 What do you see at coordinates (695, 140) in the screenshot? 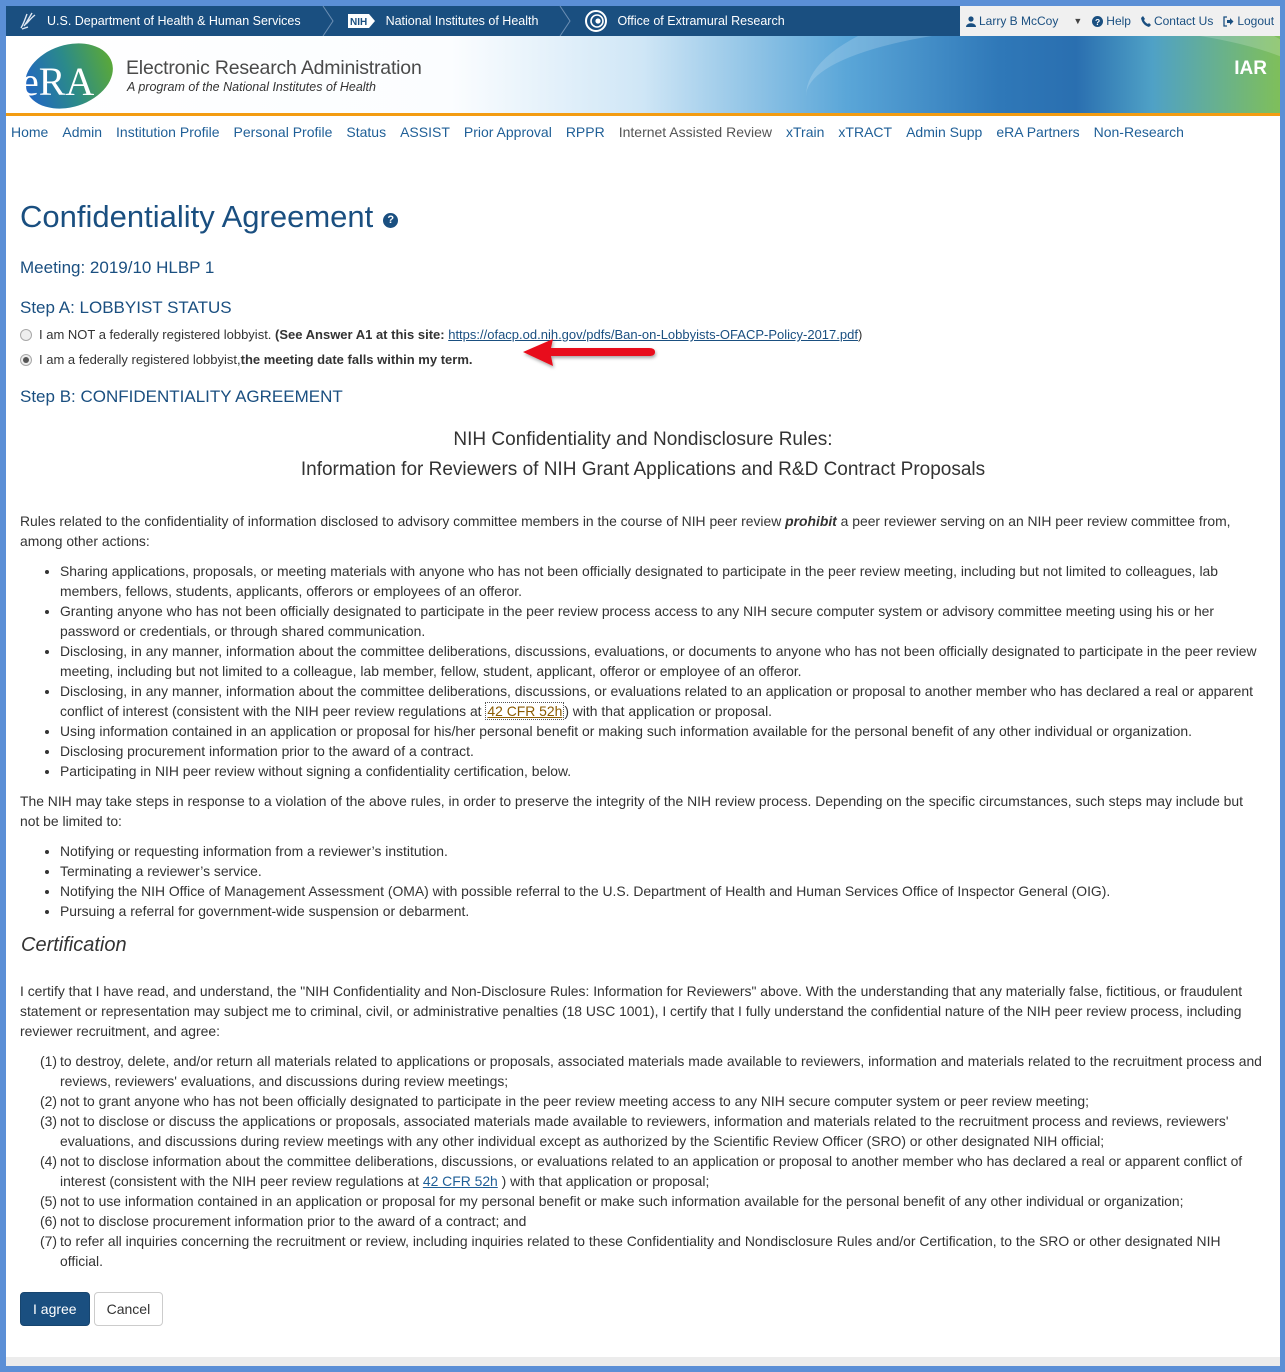
I see `nav-internet-assisted-review: Internet Assisted Review` at bounding box center [695, 140].